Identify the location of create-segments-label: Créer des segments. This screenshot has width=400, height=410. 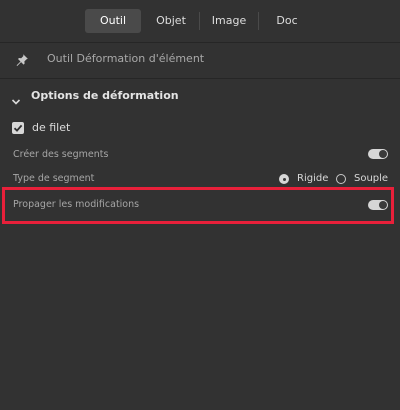
(61, 154).